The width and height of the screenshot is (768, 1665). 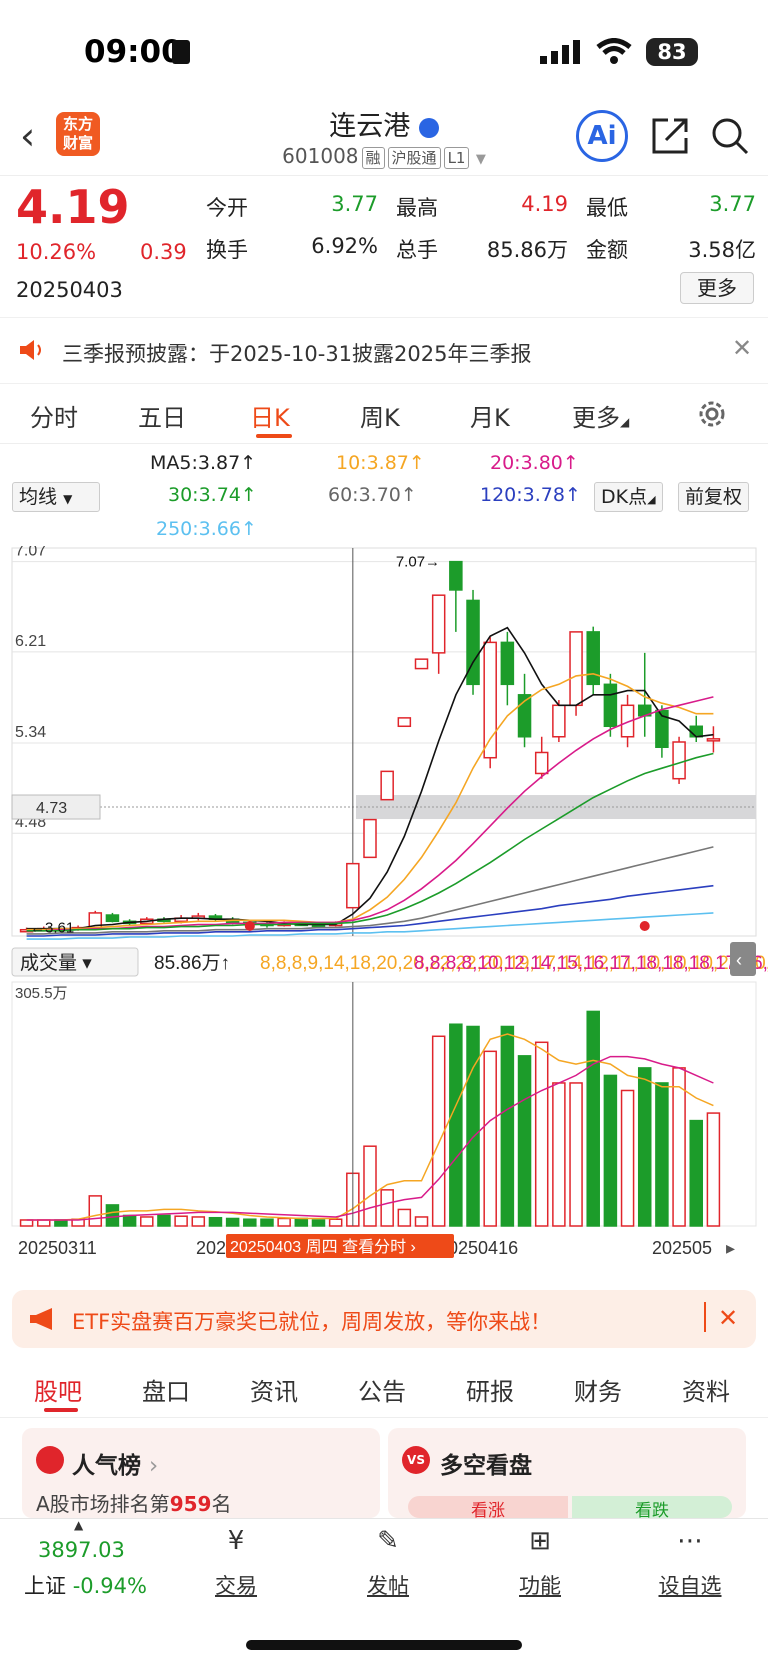 I want to click on share-icon, so click(x=670, y=136).